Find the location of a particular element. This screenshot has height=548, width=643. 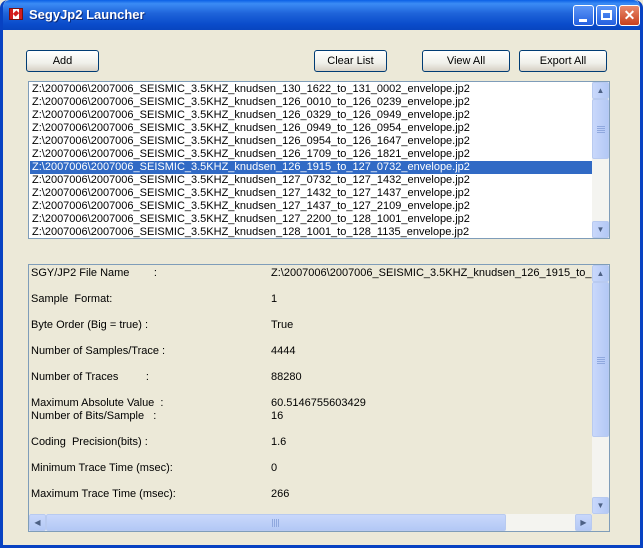

export-all-button: Export All is located at coordinates (563, 61).